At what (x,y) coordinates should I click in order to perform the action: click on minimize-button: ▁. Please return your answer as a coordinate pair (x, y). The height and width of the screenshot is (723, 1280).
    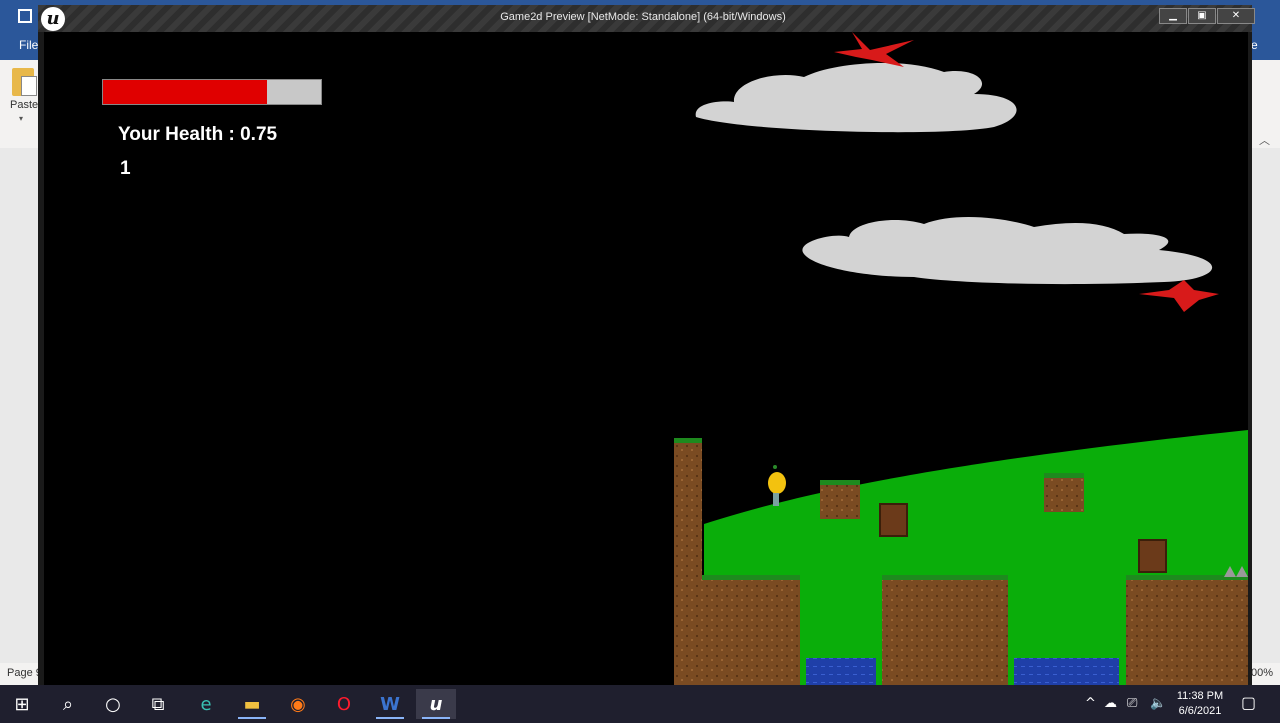
    Looking at the image, I should click on (1173, 16).